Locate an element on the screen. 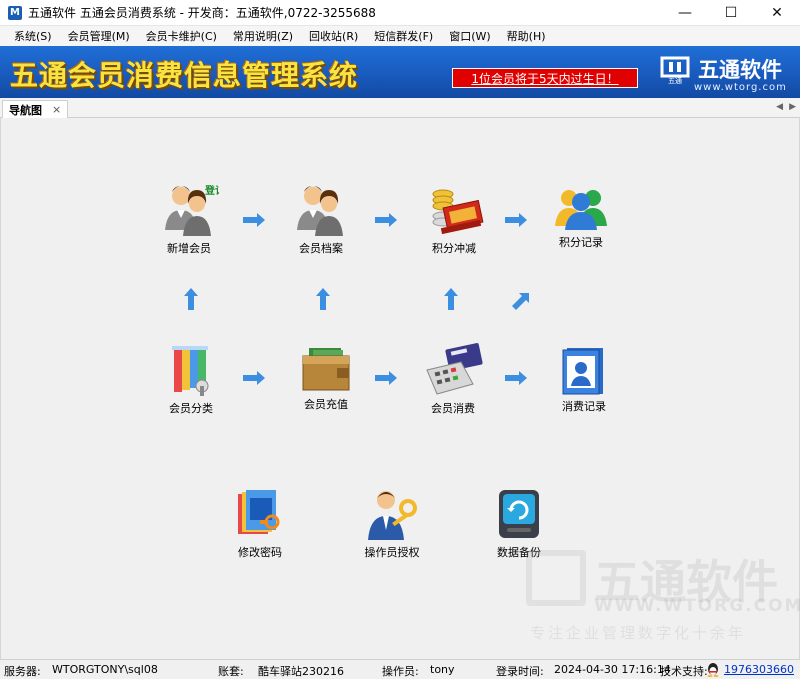 This screenshot has height=679, width=800. member-category-icon is located at coordinates (190, 371).